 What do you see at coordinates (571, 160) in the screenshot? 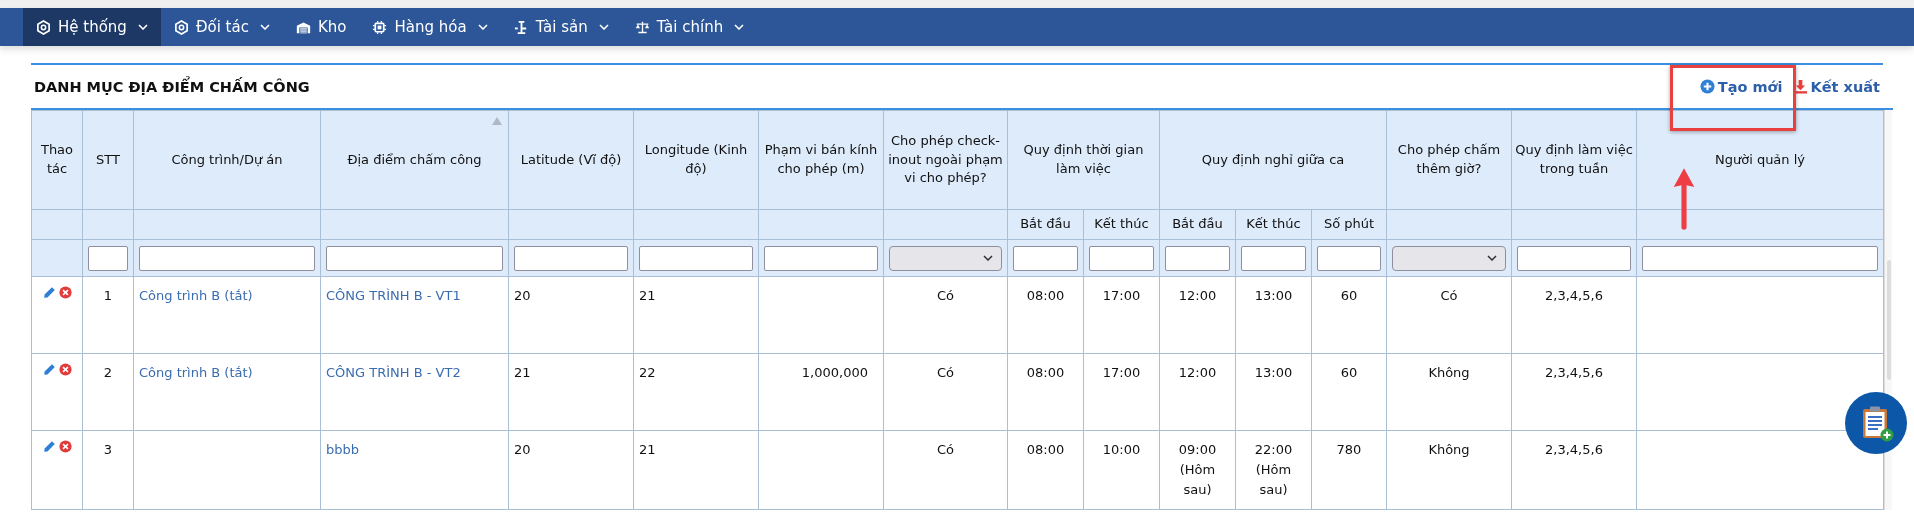
I see `column-header: Latitude (Vĩ độ)` at bounding box center [571, 160].